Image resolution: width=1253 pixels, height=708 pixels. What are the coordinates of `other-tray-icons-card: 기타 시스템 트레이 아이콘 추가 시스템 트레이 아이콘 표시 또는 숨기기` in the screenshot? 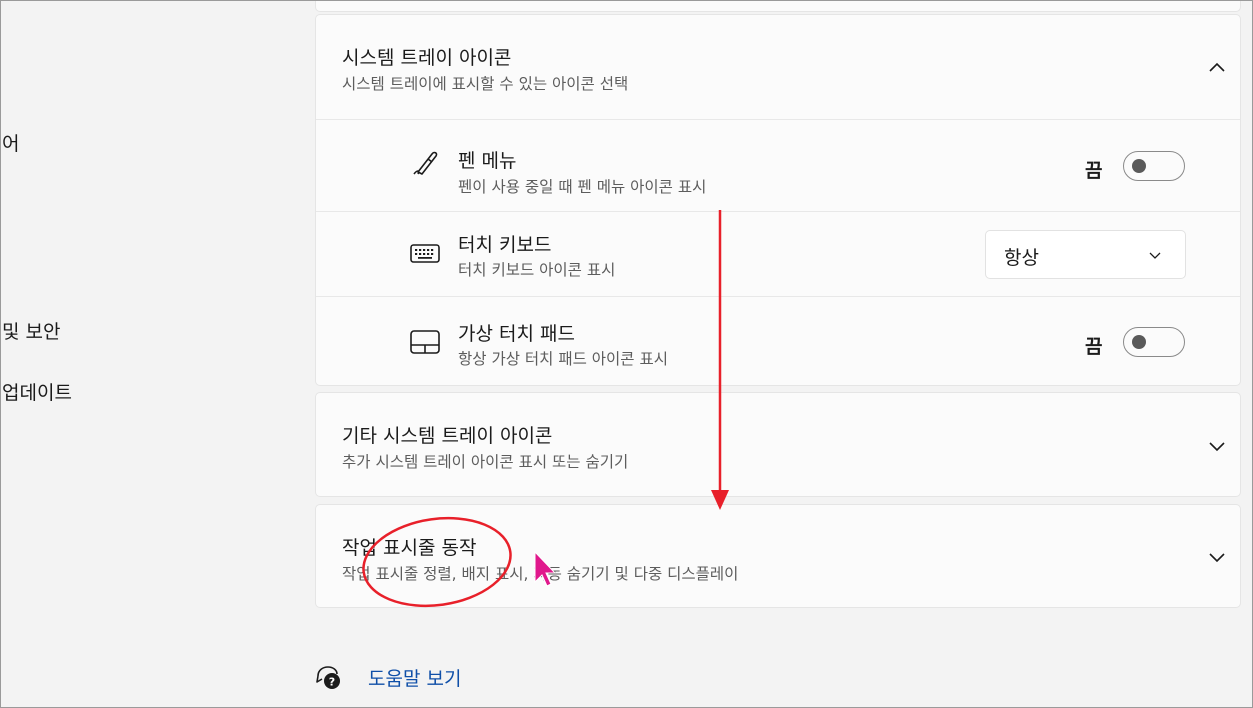 It's located at (778, 444).